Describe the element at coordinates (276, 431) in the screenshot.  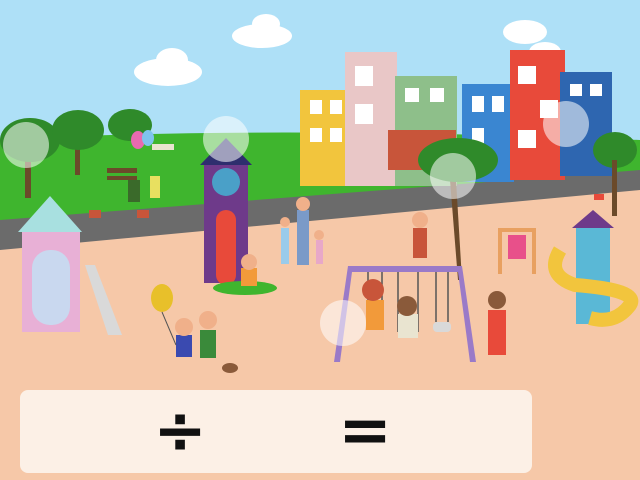
I see `equation-panel: ÷ =` at that location.